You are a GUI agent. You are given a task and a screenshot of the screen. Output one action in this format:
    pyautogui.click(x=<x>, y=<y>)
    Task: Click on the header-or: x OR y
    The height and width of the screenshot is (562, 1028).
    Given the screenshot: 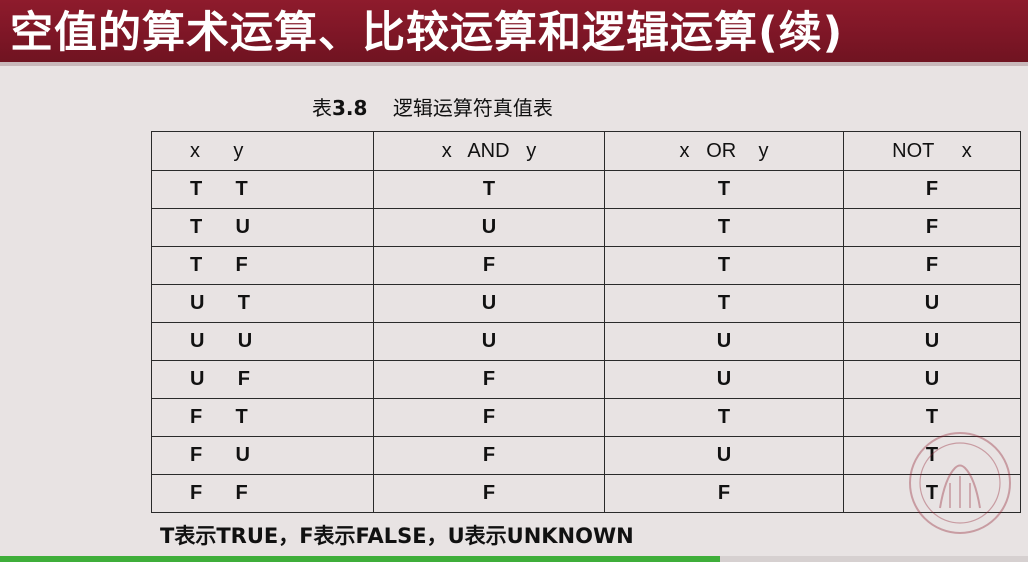 What is the action you would take?
    pyautogui.click(x=724, y=151)
    